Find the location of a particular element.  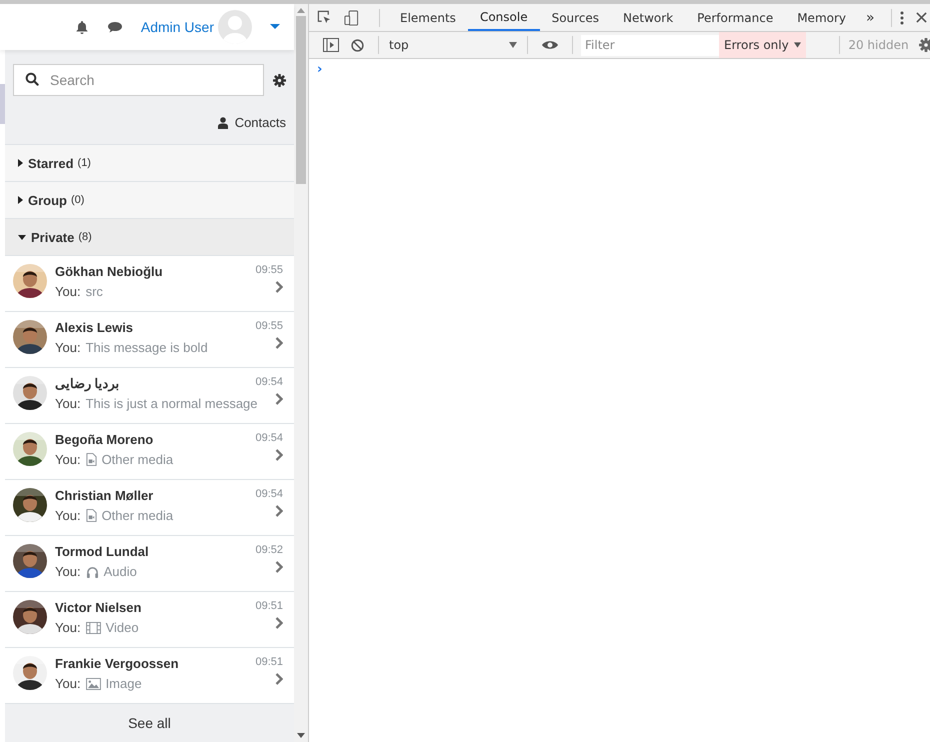

section-title: Private is located at coordinates (52, 237).